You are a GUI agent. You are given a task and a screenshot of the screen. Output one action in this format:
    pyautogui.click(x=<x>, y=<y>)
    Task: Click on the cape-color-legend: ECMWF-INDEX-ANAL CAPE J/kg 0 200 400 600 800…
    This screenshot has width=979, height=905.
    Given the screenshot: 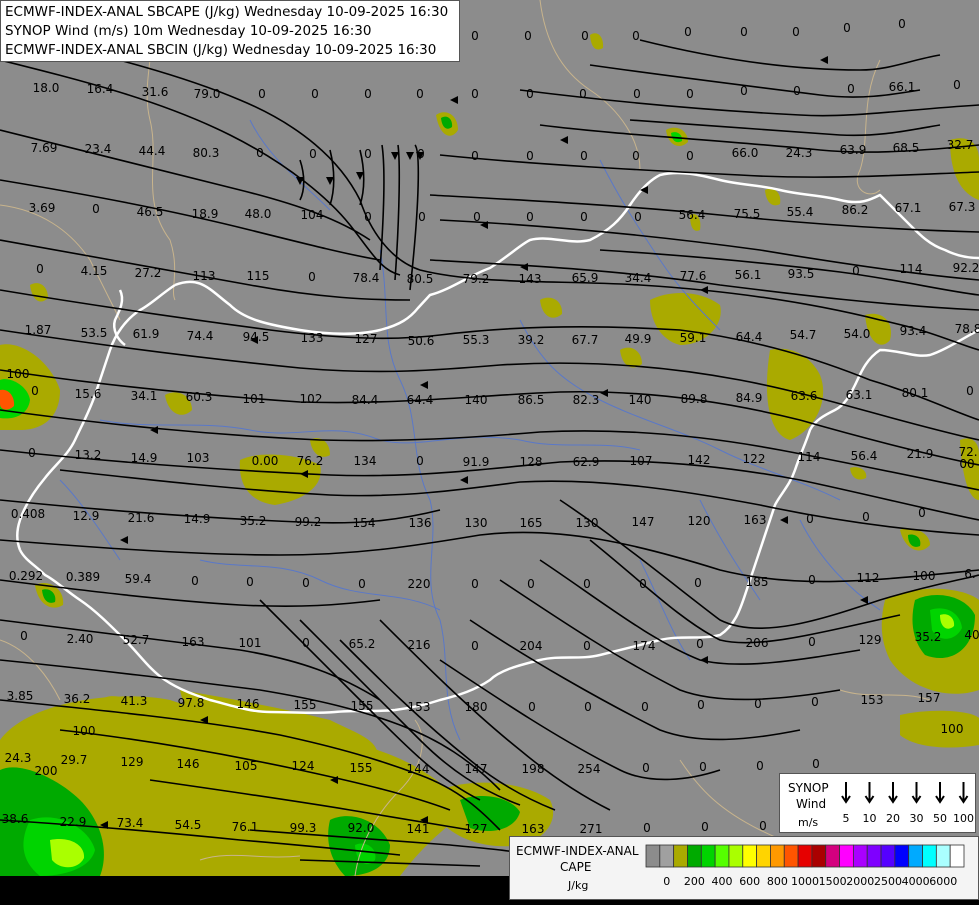 What is the action you would take?
    pyautogui.click(x=744, y=868)
    